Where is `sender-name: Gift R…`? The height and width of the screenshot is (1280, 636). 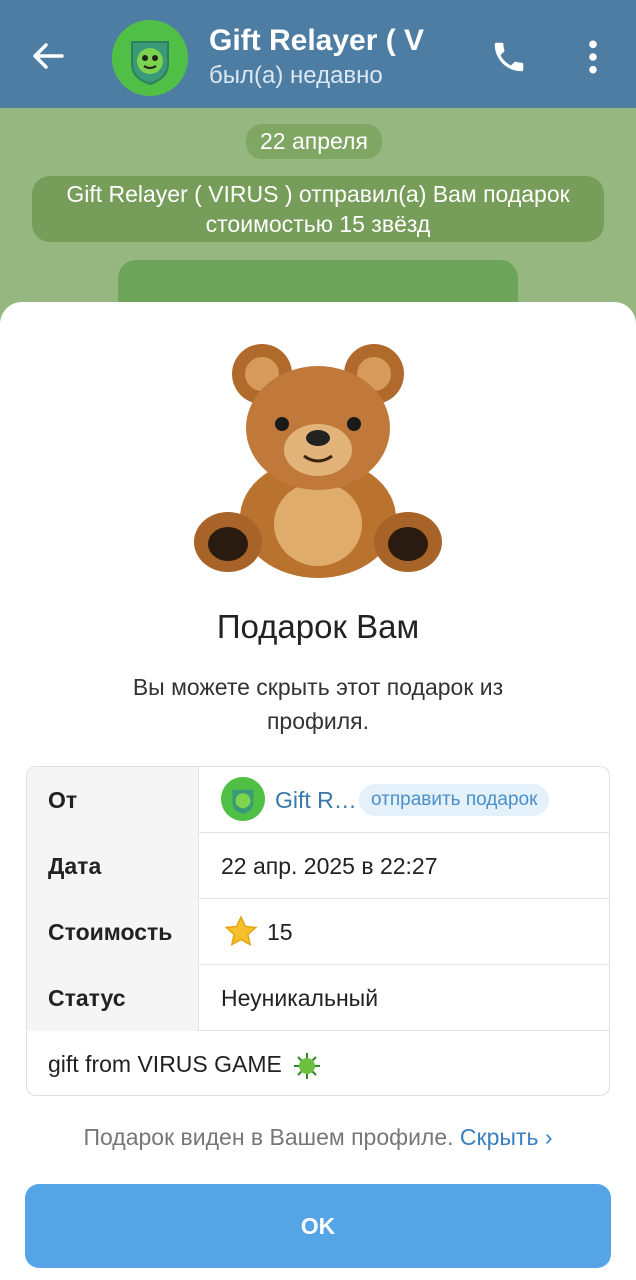 sender-name: Gift R… is located at coordinates (316, 800).